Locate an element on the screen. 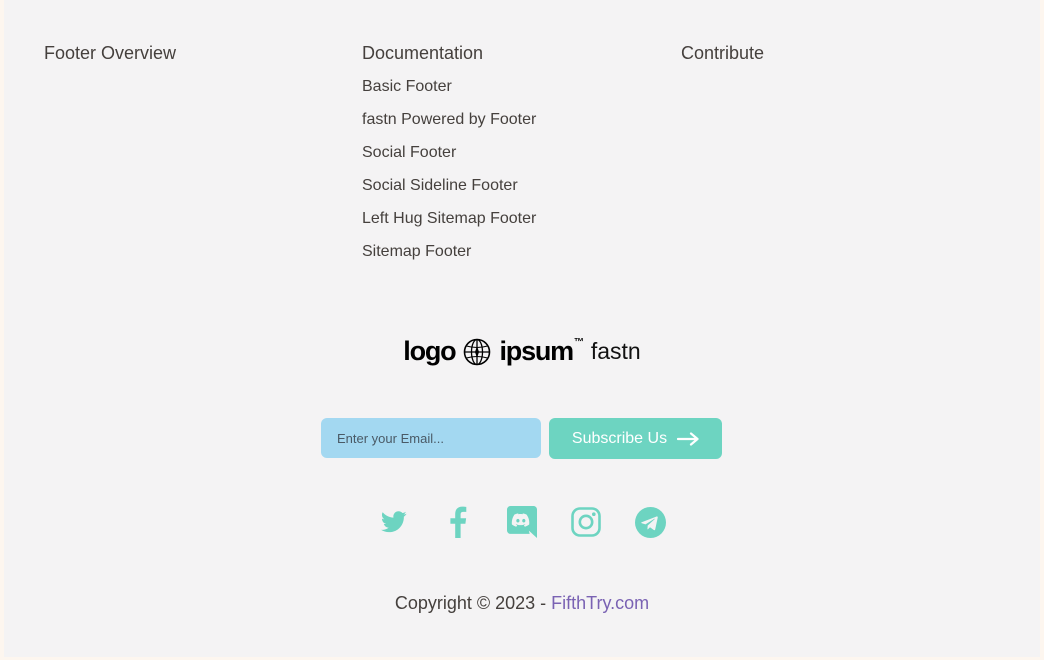 The image size is (1044, 660). social-sideline-footer-link: Social Sideline Footer is located at coordinates (449, 186).